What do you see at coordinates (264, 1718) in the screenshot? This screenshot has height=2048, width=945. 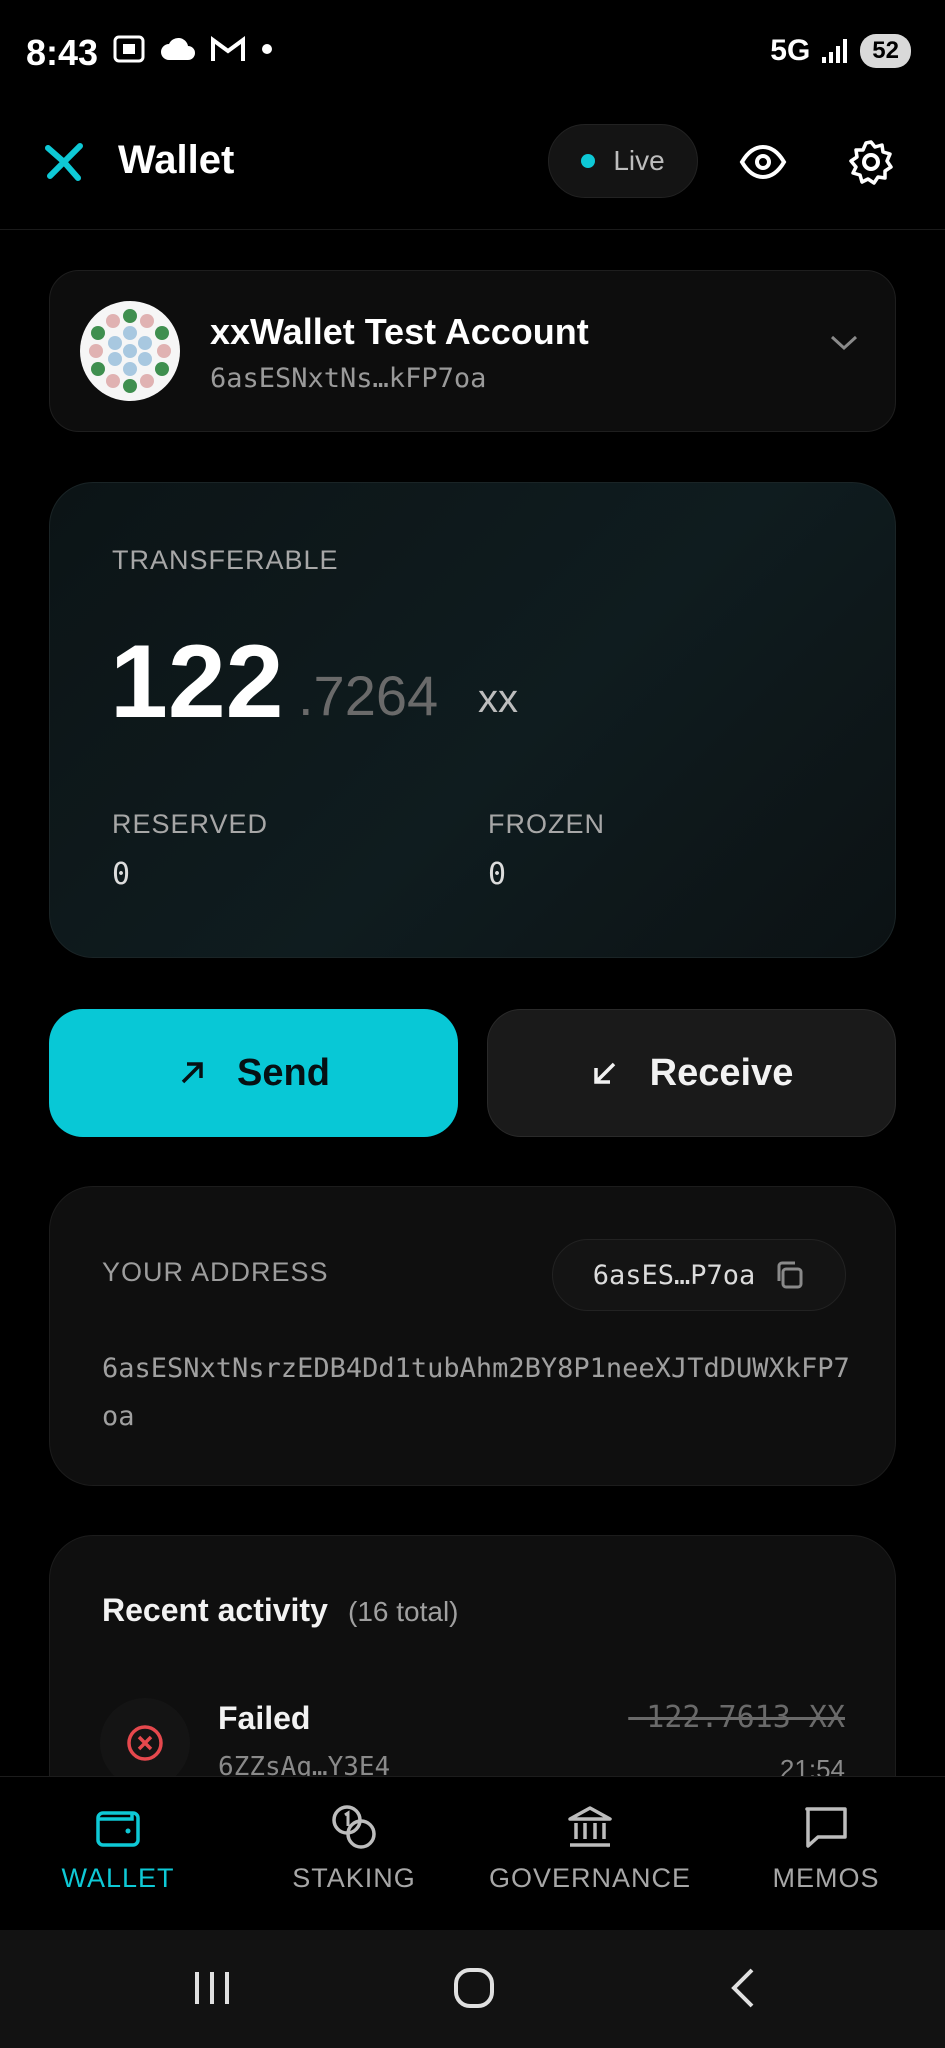 I see `activity-status: Failed` at bounding box center [264, 1718].